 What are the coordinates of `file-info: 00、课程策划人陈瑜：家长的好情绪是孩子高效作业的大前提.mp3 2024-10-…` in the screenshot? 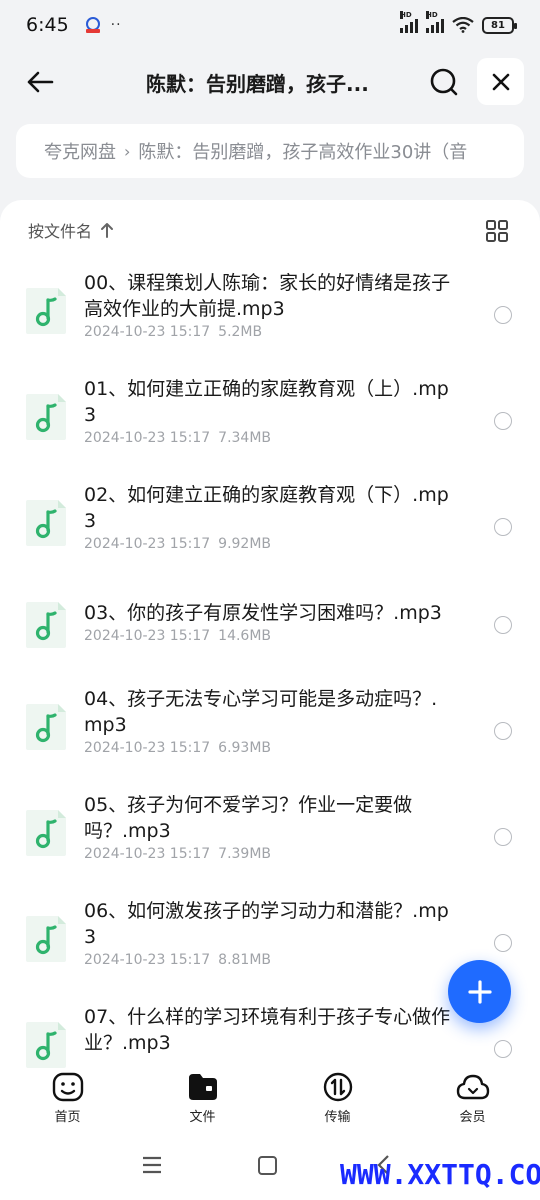 It's located at (269, 305).